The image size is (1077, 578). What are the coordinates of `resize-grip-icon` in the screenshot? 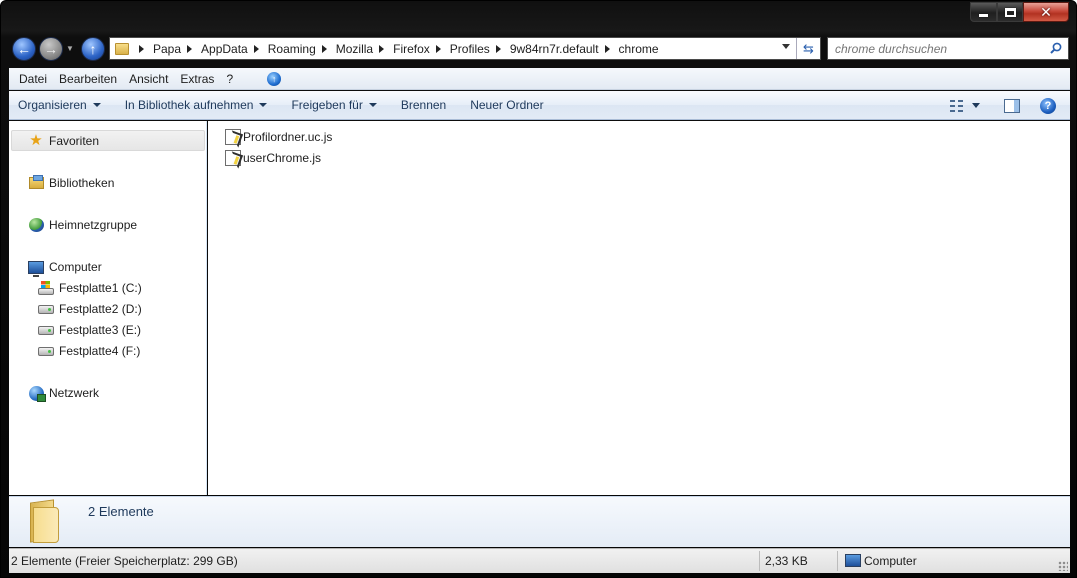 It's located at (1063, 566).